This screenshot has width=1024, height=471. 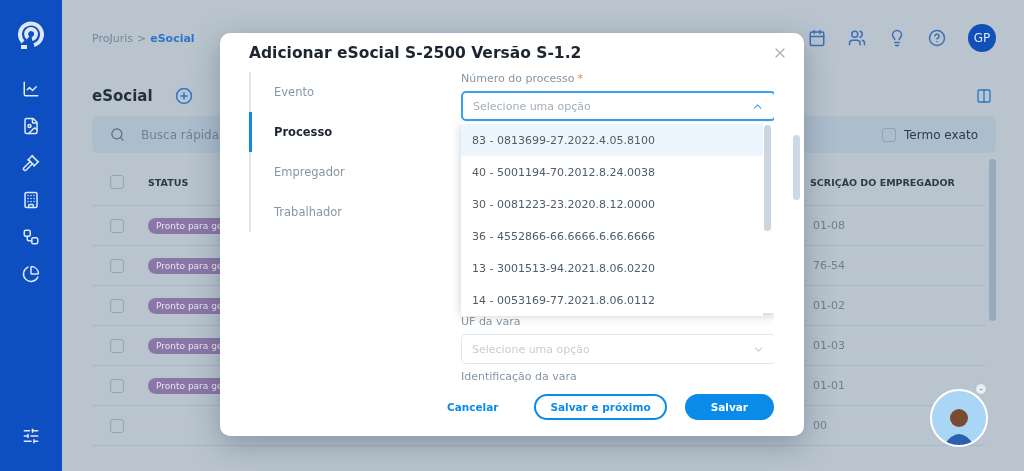 I want to click on step-tab: Evento, so click(x=355, y=92).